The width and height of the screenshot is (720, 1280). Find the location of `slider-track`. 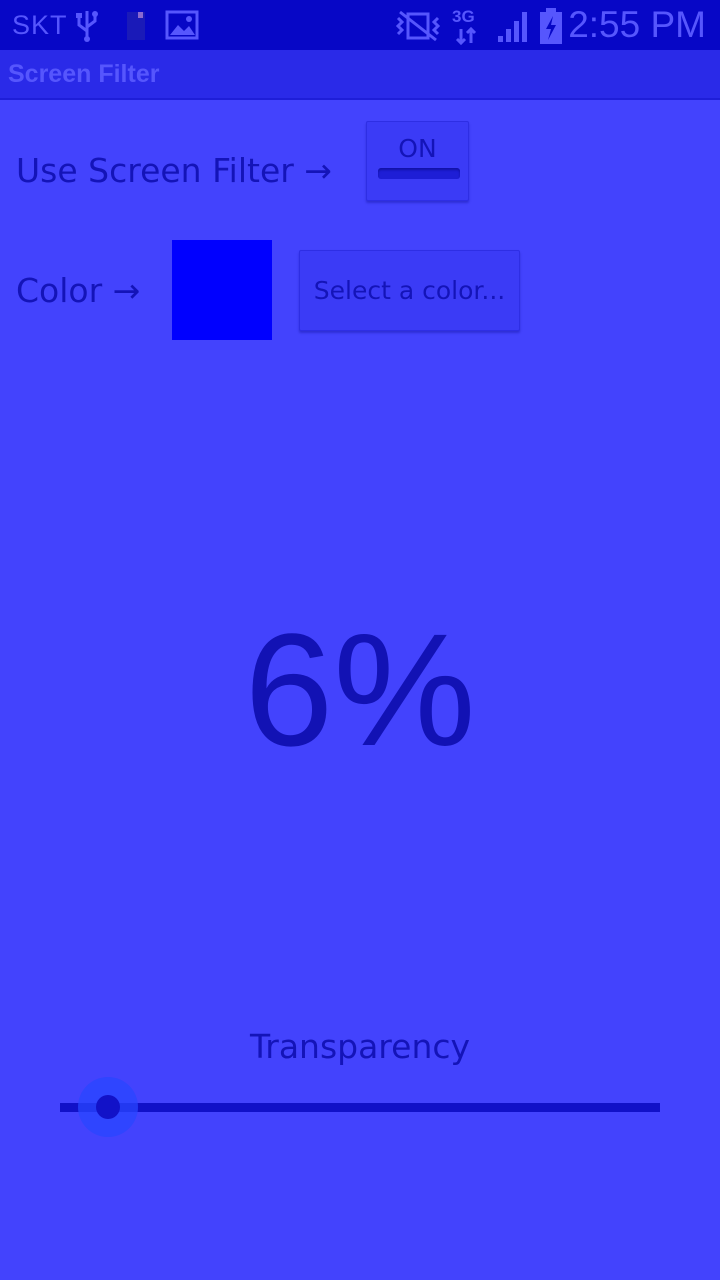

slider-track is located at coordinates (360, 1107).